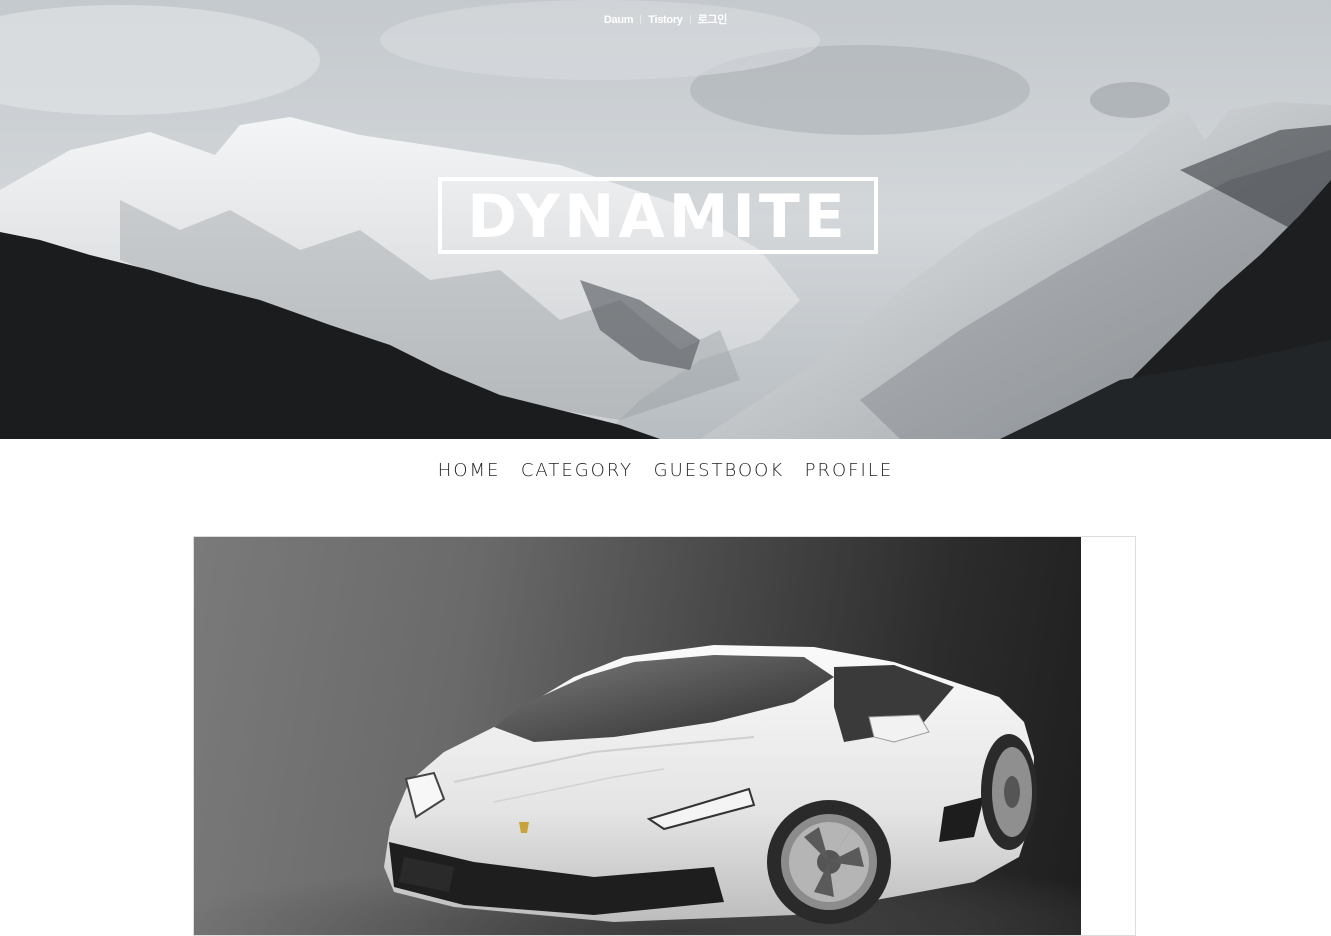  I want to click on main-nav: HOME CATEGORY GUESTBOOK PROFILE, so click(665, 470).